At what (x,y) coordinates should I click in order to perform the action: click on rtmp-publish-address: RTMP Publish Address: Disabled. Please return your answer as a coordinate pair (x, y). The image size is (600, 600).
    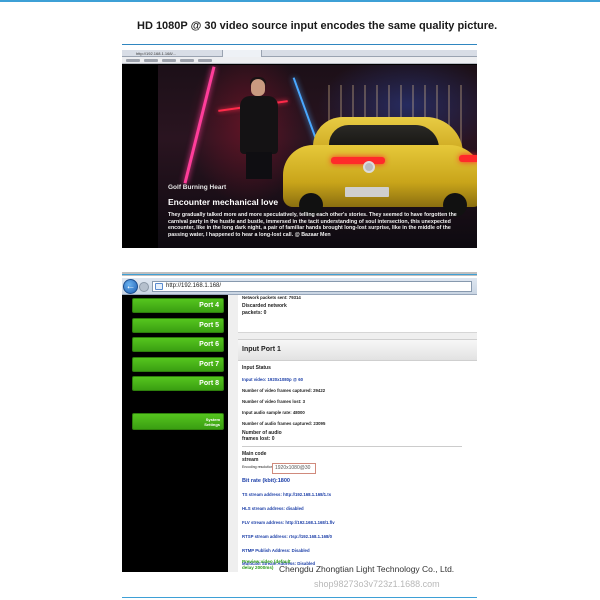
    Looking at the image, I should click on (276, 550).